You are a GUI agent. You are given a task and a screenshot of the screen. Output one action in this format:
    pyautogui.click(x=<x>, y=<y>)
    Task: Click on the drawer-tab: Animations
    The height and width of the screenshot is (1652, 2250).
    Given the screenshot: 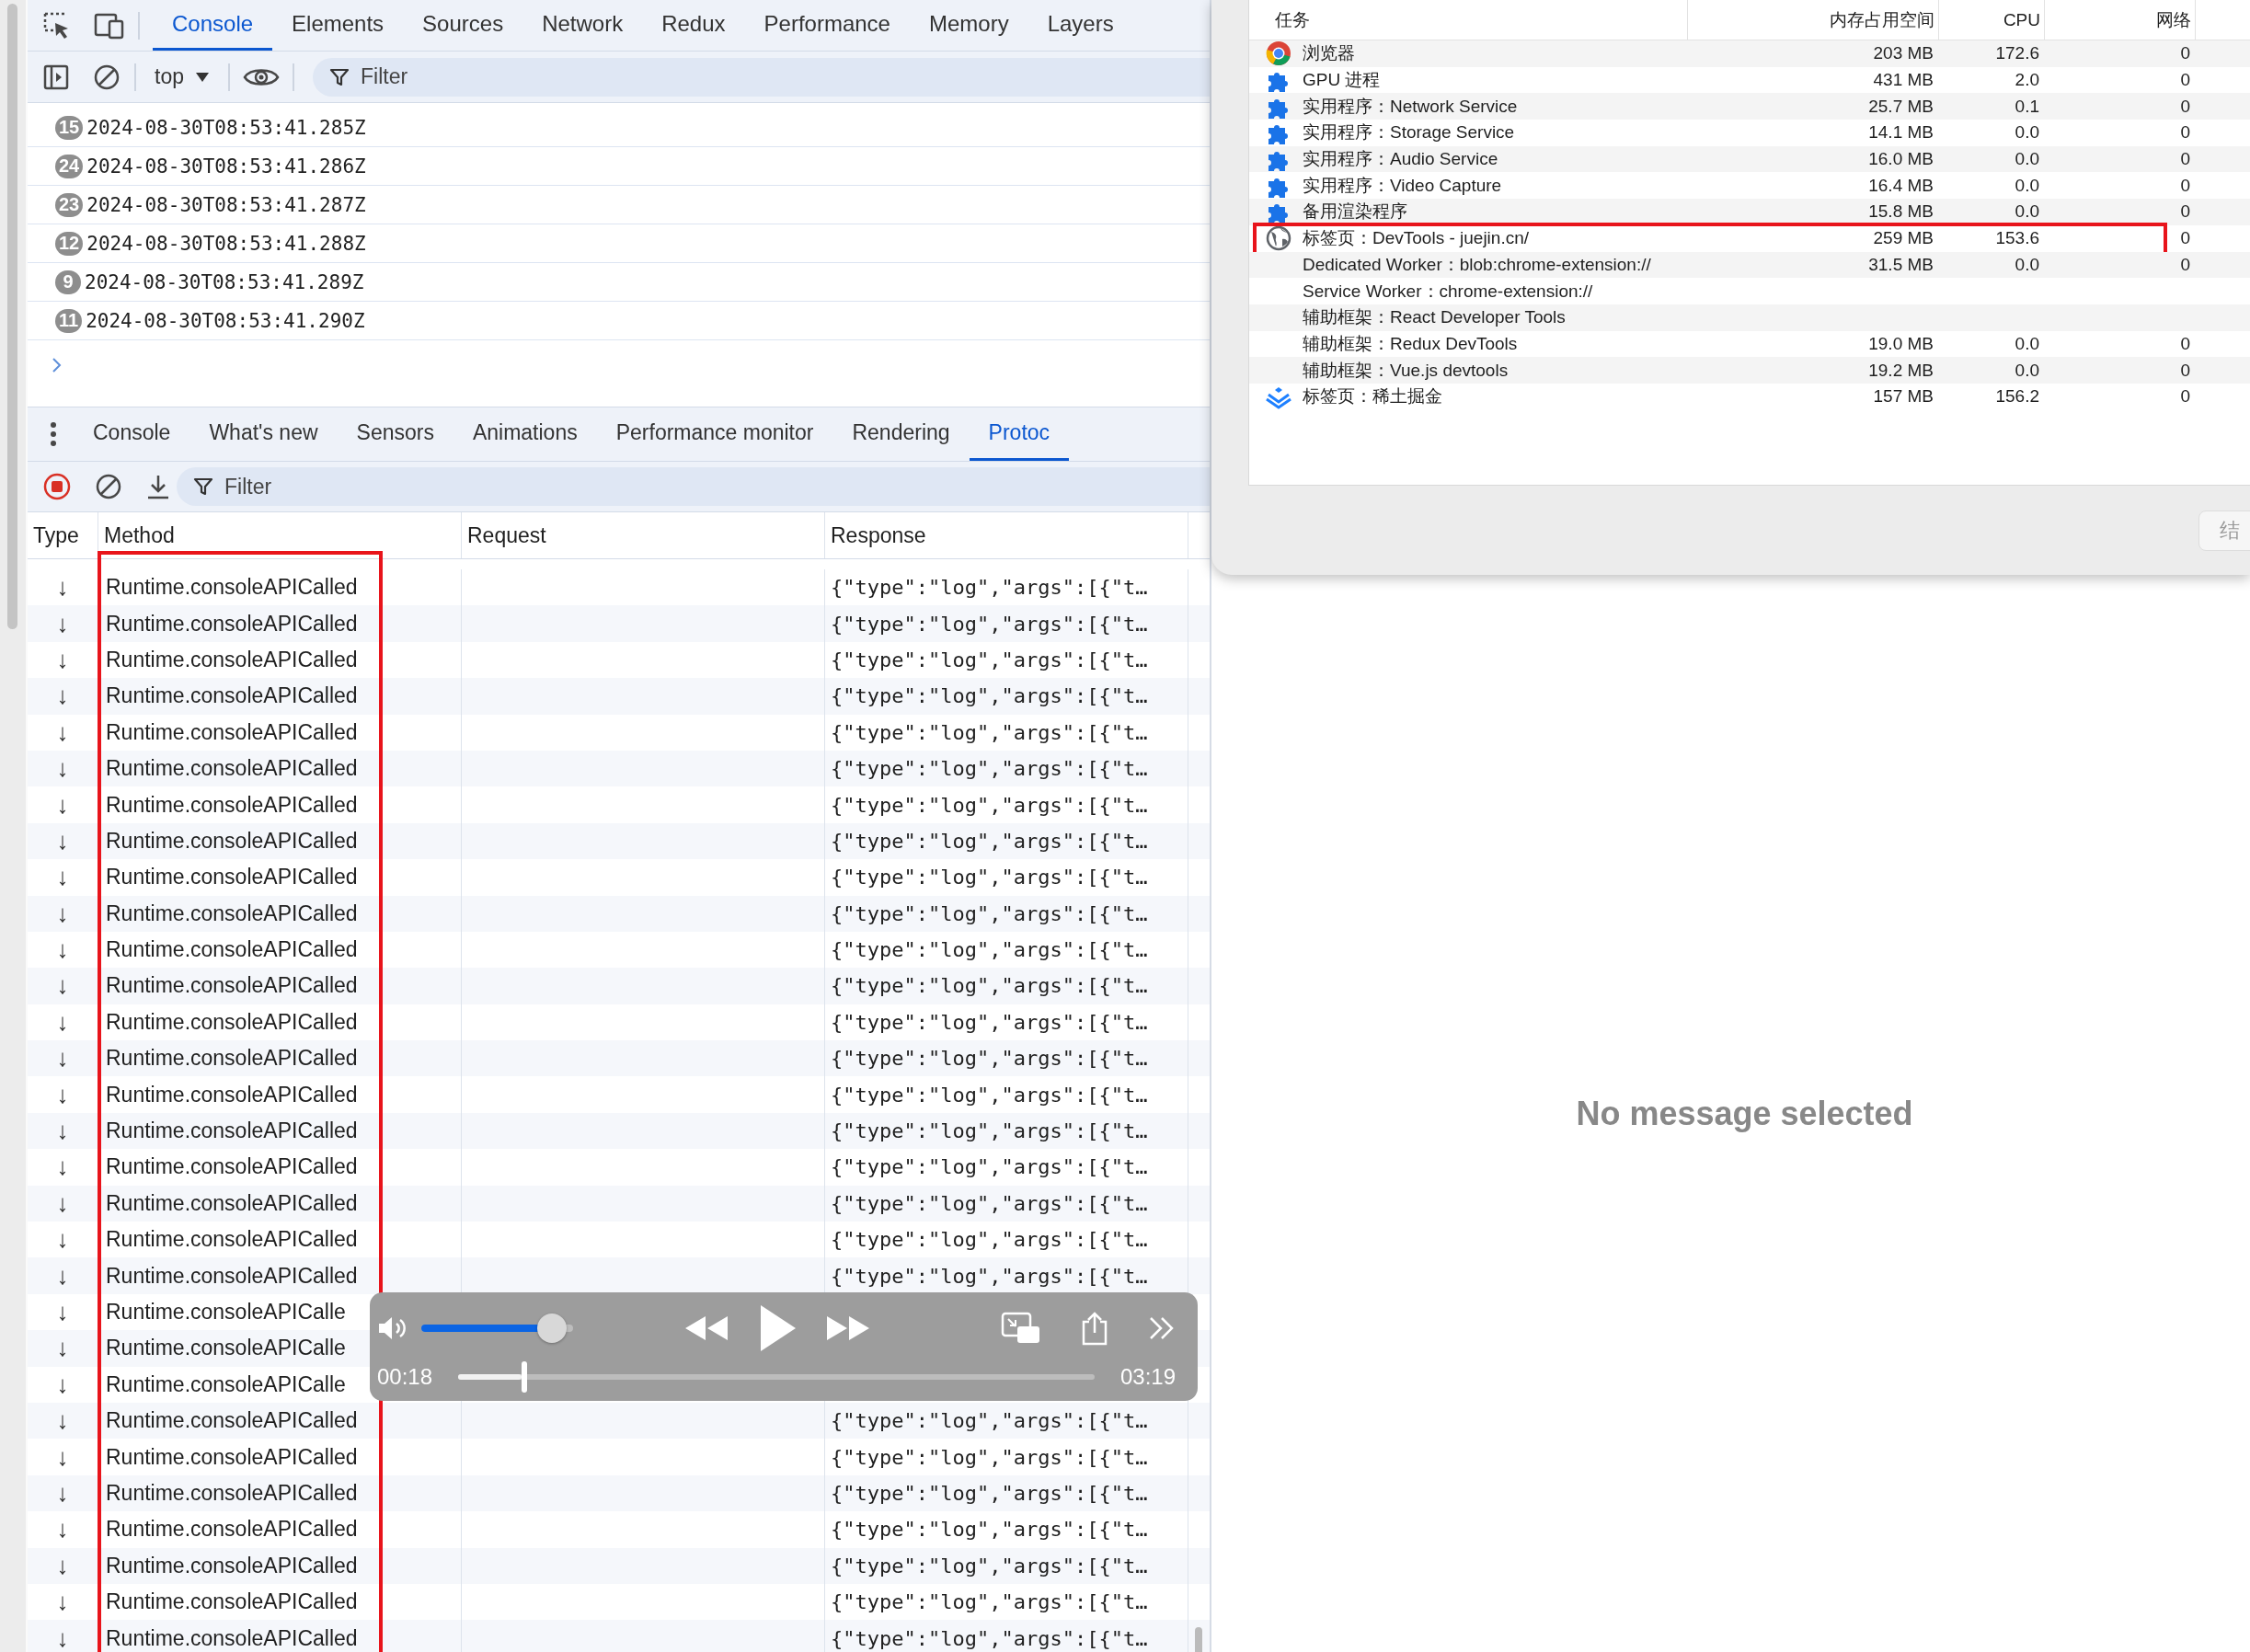 What is the action you would take?
    pyautogui.click(x=525, y=434)
    